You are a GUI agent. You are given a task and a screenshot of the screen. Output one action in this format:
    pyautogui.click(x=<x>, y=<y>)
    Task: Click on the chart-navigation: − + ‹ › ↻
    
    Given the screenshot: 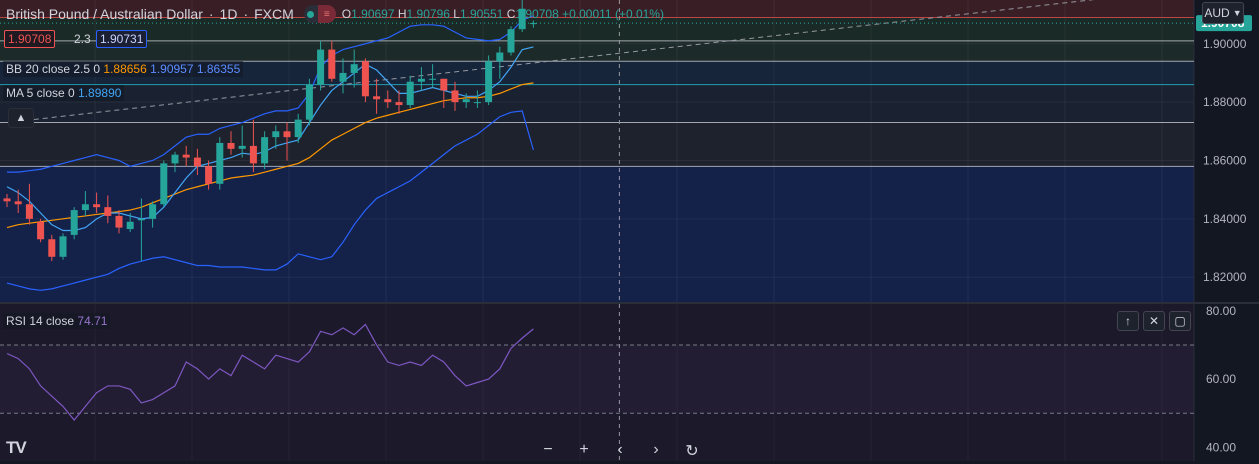 What is the action you would take?
    pyautogui.click(x=620, y=451)
    